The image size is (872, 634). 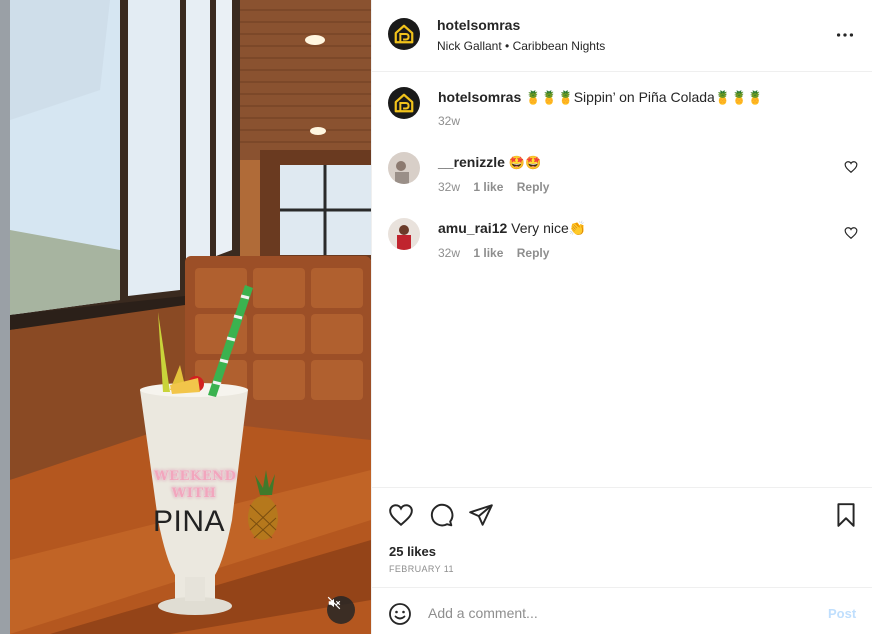 What do you see at coordinates (189, 521) in the screenshot?
I see `overlay-line-pina: PINA` at bounding box center [189, 521].